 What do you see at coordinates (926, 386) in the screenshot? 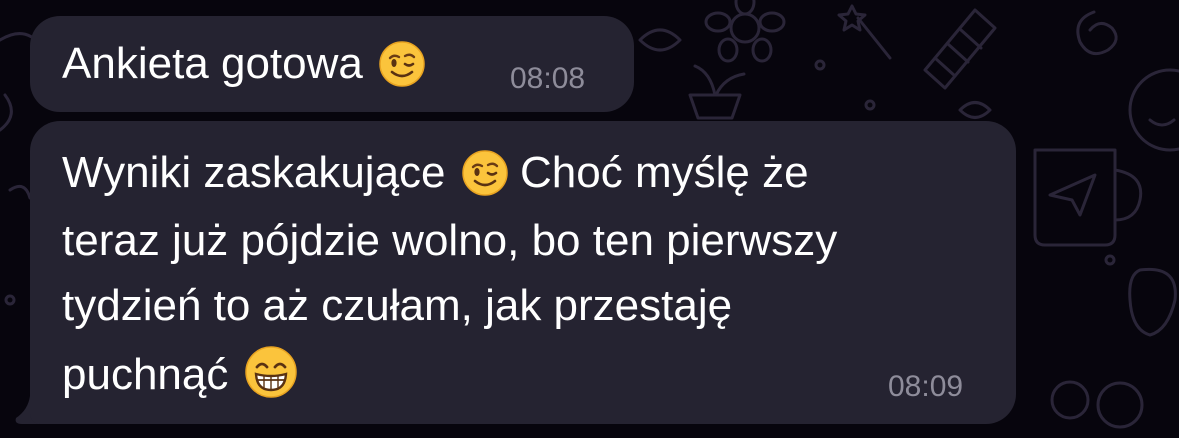
I see `message-timestamp: 08:09` at bounding box center [926, 386].